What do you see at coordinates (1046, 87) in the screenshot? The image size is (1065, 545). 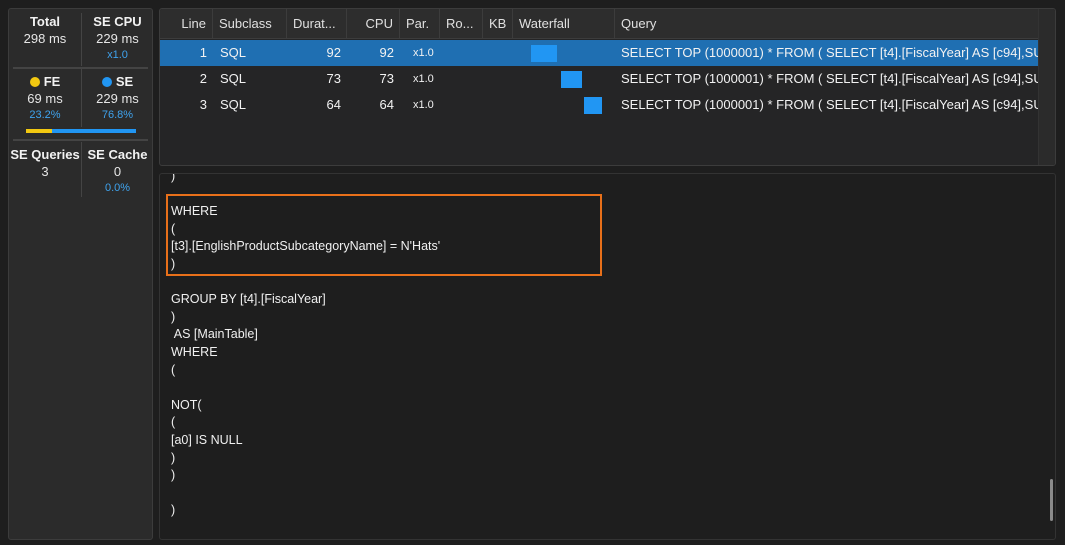 I see `grid-scrollbar` at bounding box center [1046, 87].